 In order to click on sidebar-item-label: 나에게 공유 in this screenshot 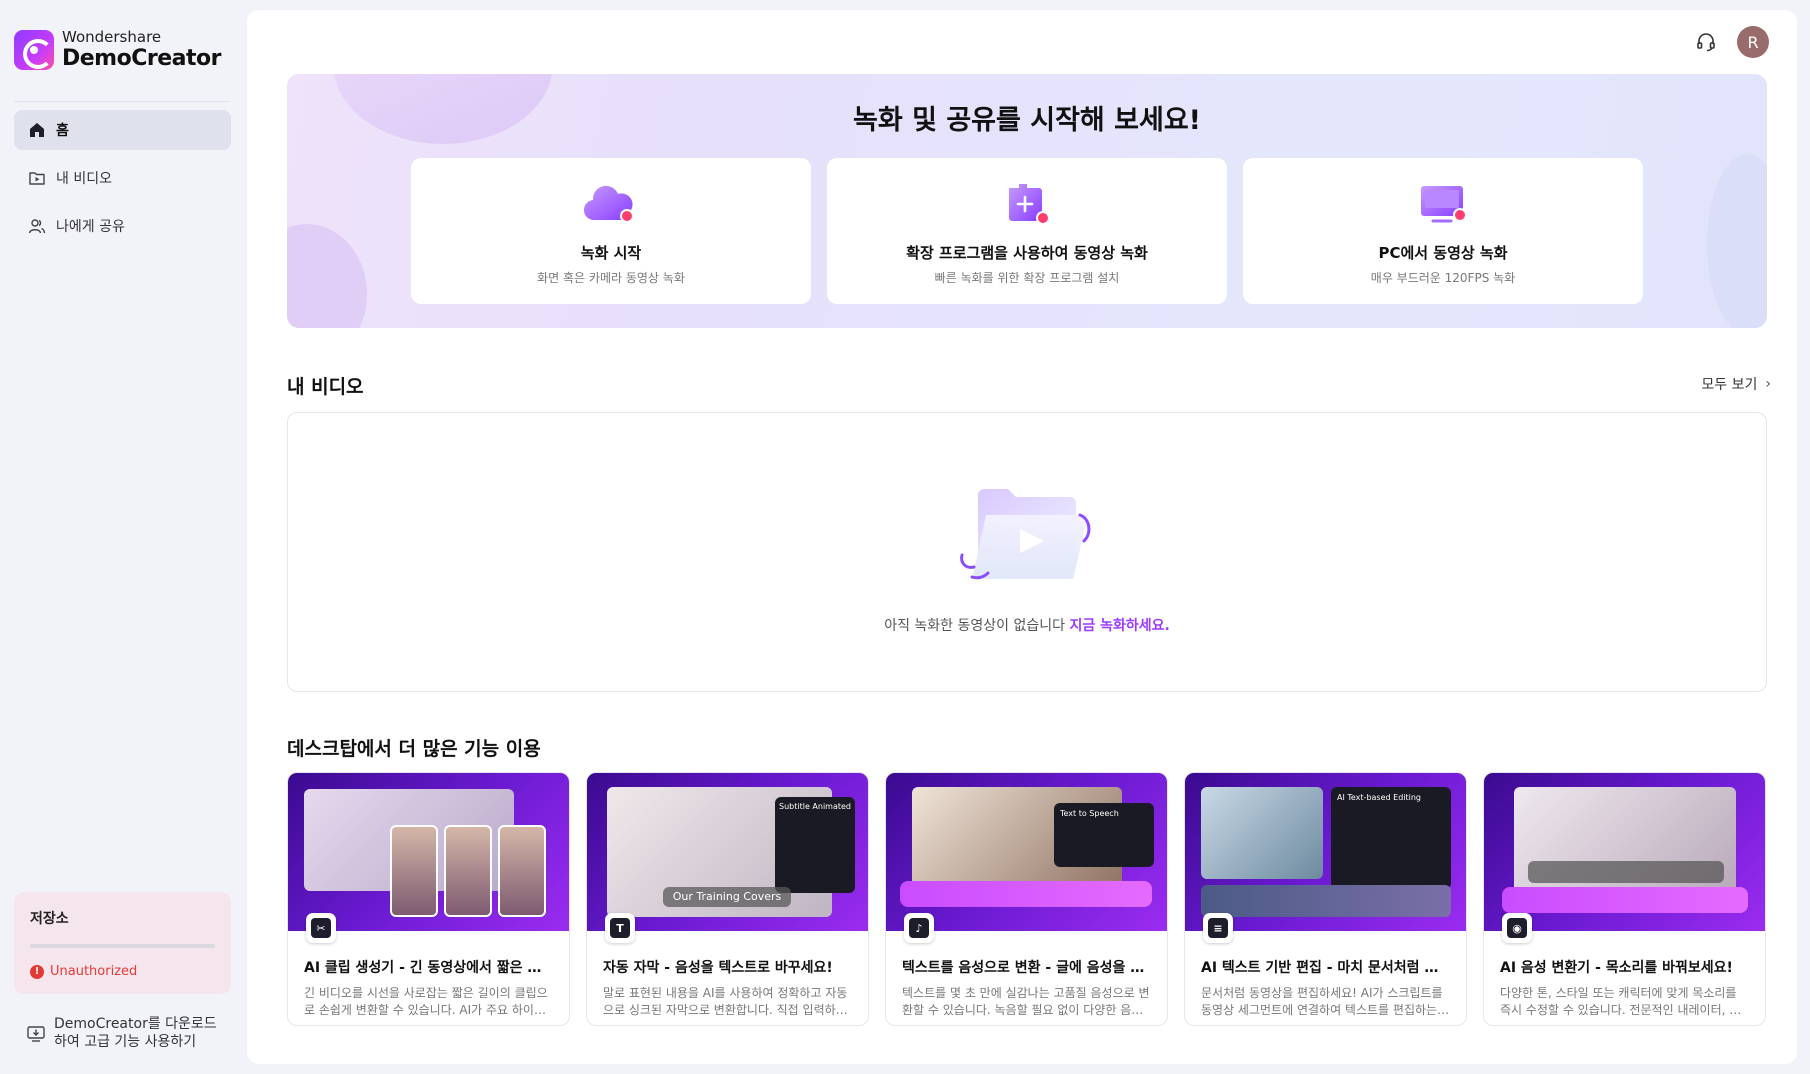, I will do `click(90, 227)`.